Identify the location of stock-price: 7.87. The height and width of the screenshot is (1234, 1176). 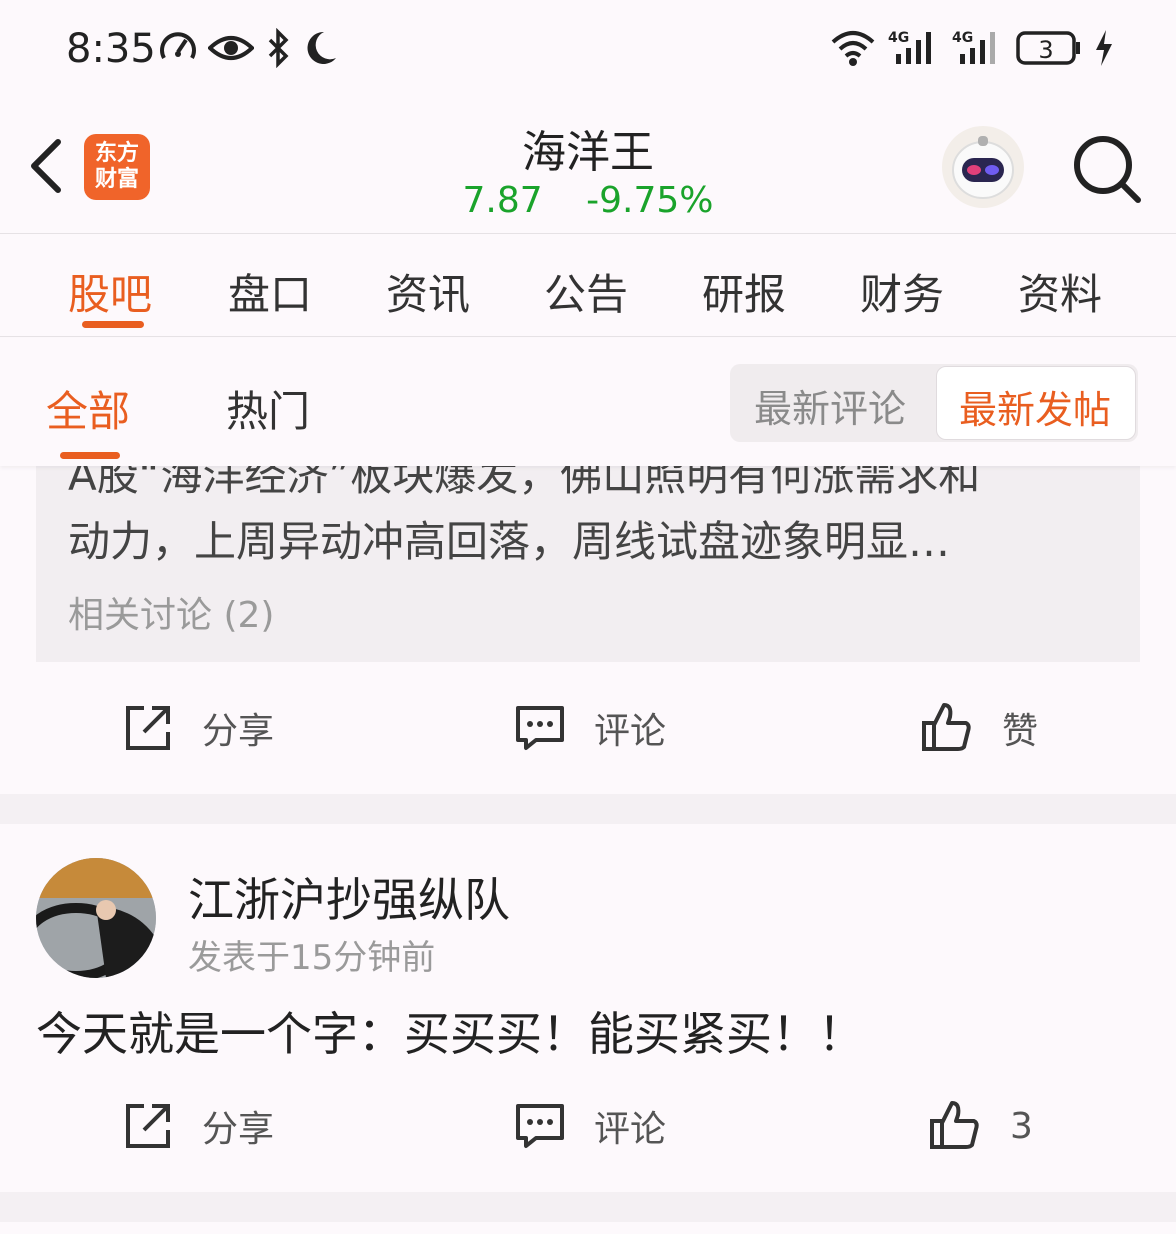
(502, 200).